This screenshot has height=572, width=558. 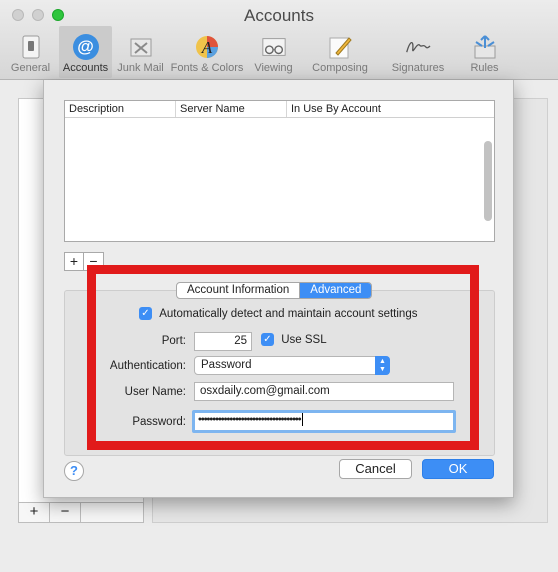 What do you see at coordinates (273, 68) in the screenshot?
I see `toolbar-viewing-label: Viewing` at bounding box center [273, 68].